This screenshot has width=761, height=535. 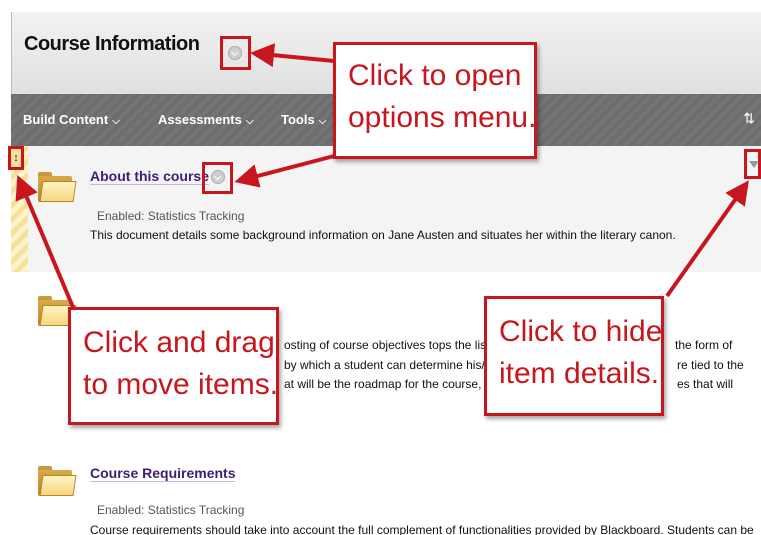 I want to click on item-title: About this course, so click(x=150, y=176).